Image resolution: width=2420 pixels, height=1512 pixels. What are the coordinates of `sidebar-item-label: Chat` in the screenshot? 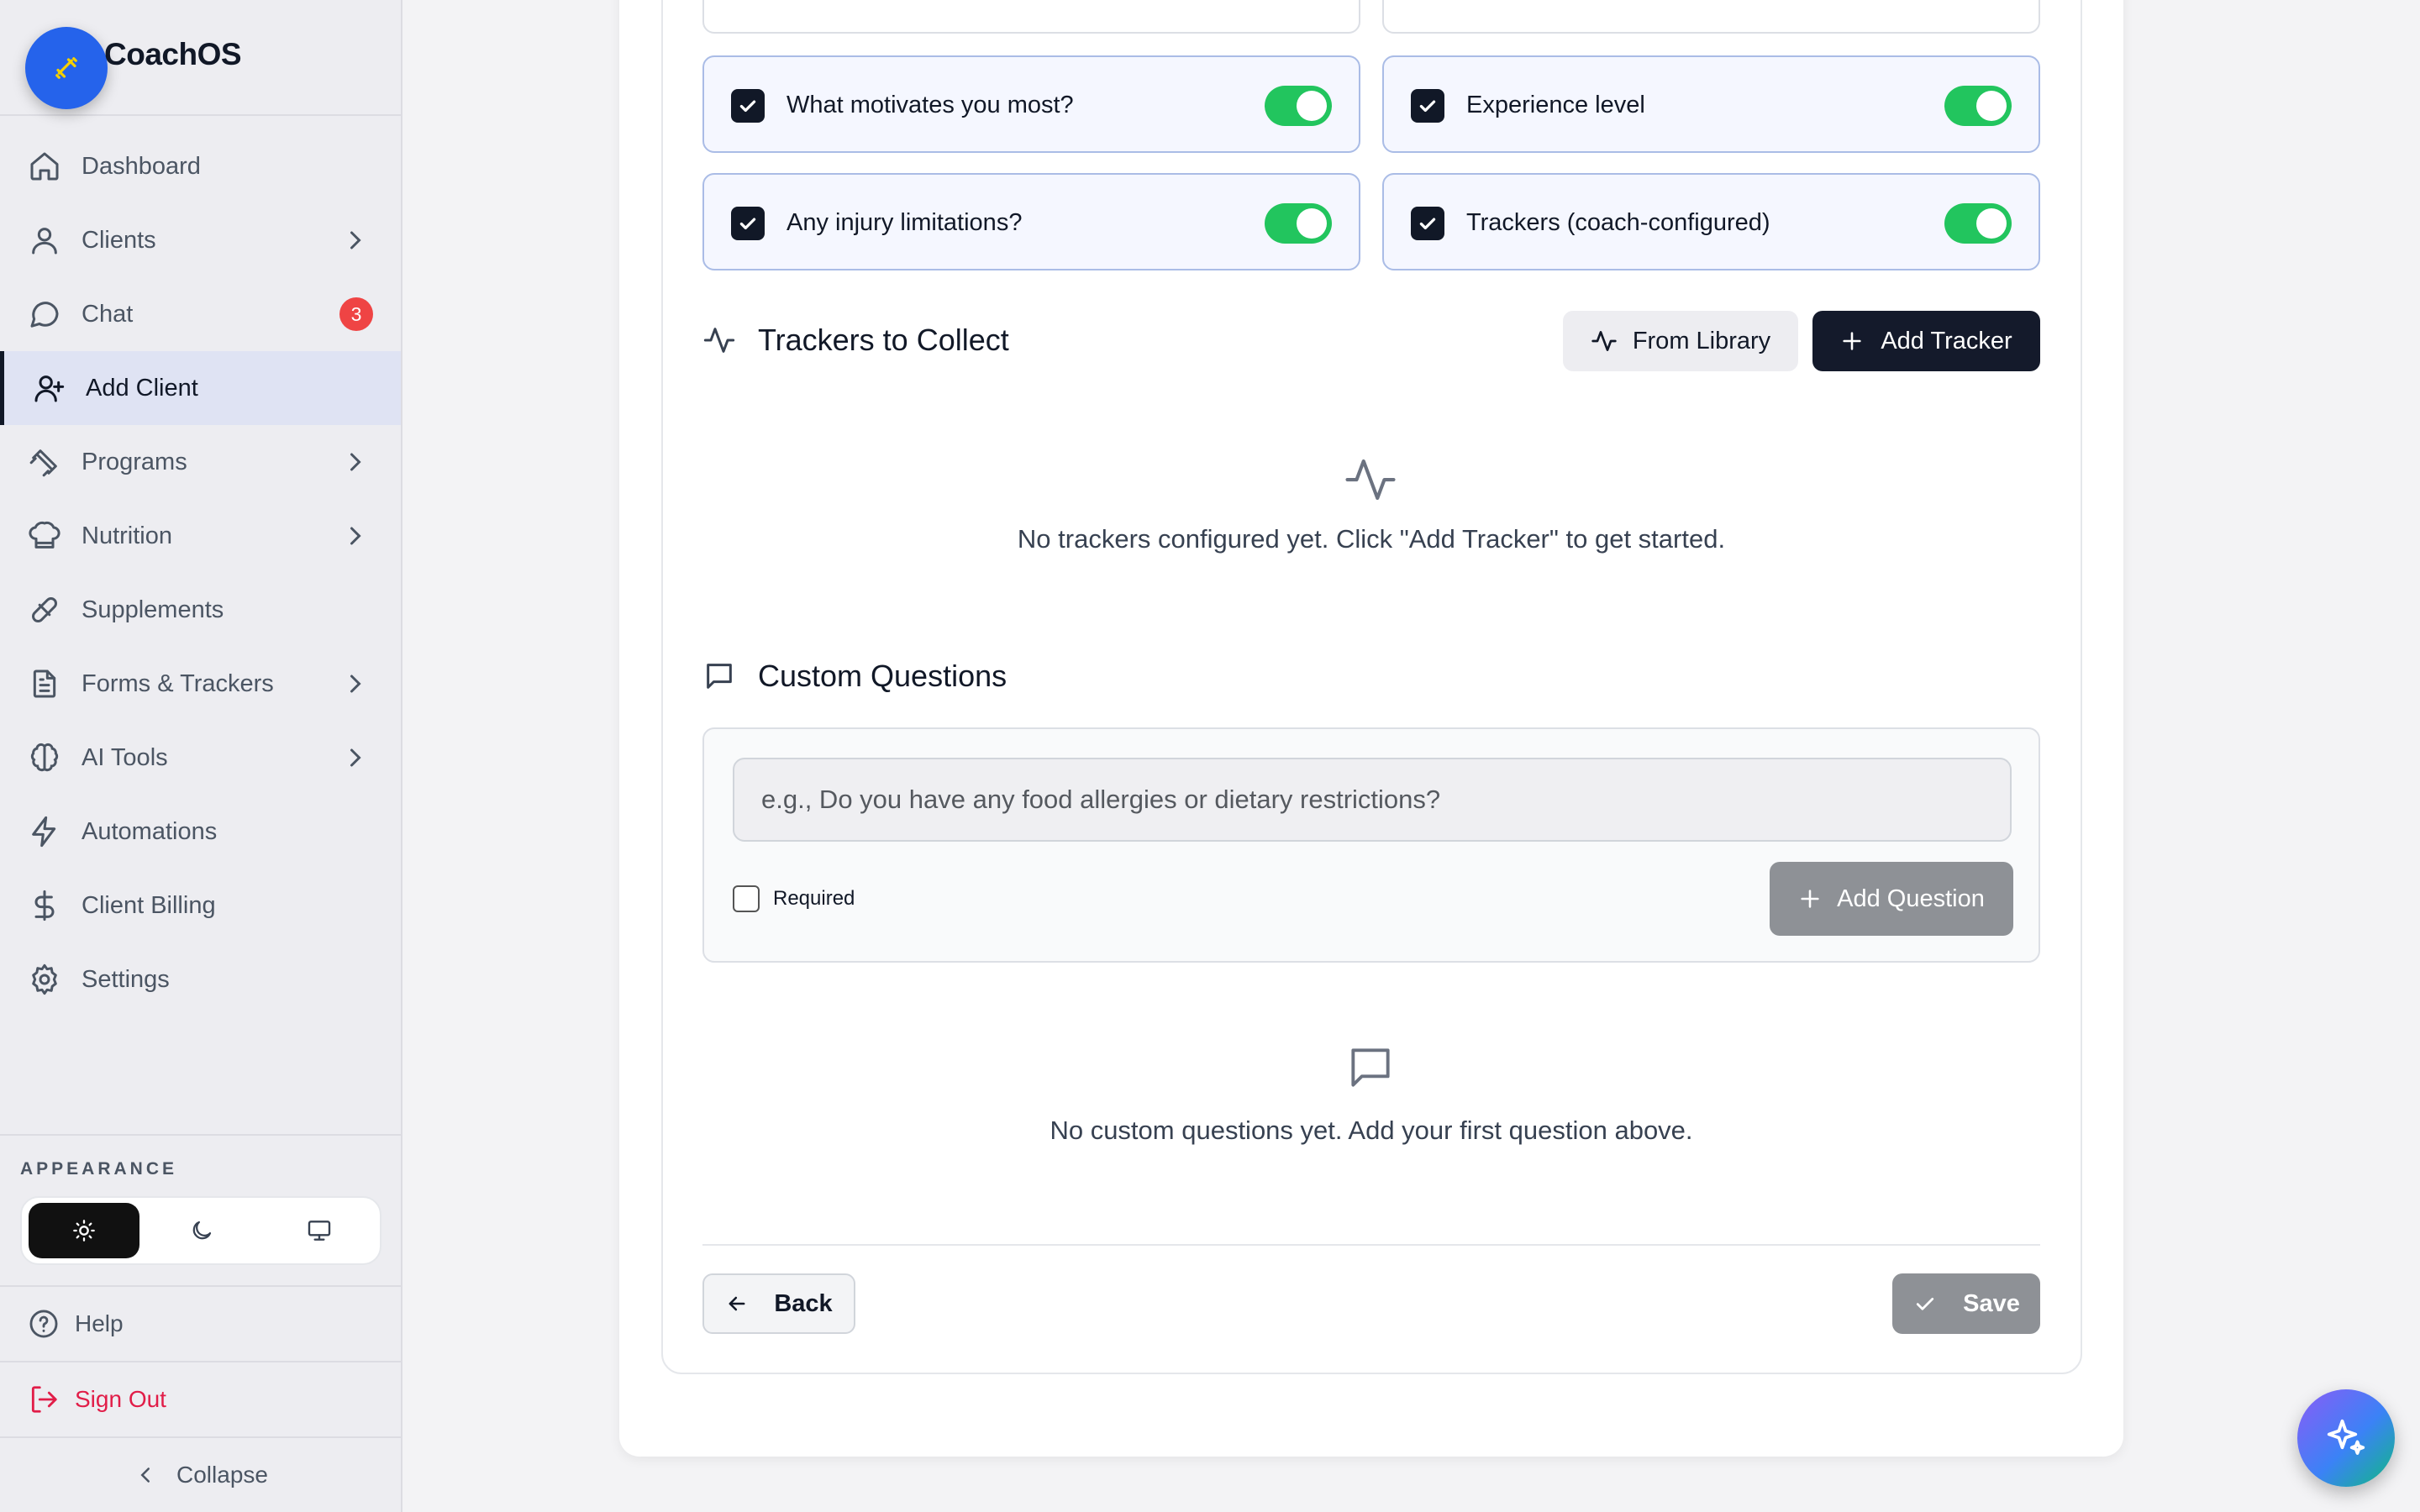 It's located at (108, 314).